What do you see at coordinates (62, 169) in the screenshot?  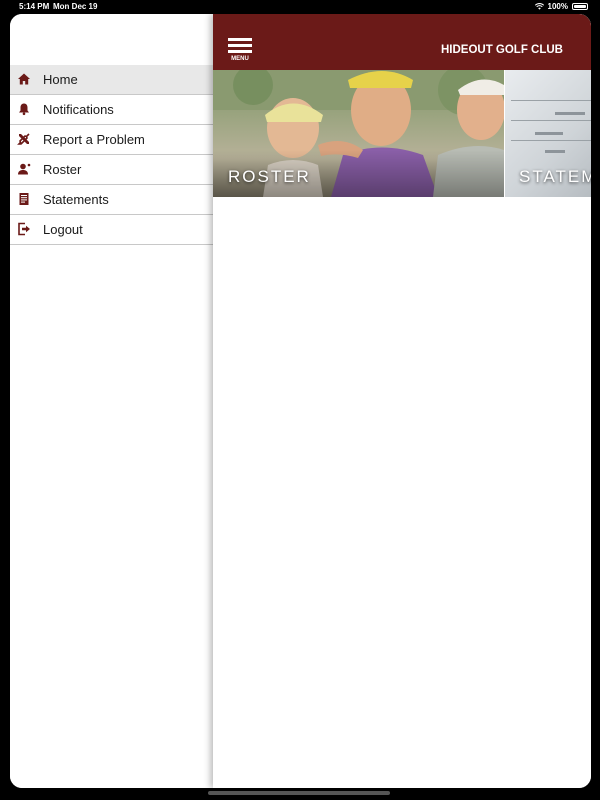 I see `menu-item-label: Roster` at bounding box center [62, 169].